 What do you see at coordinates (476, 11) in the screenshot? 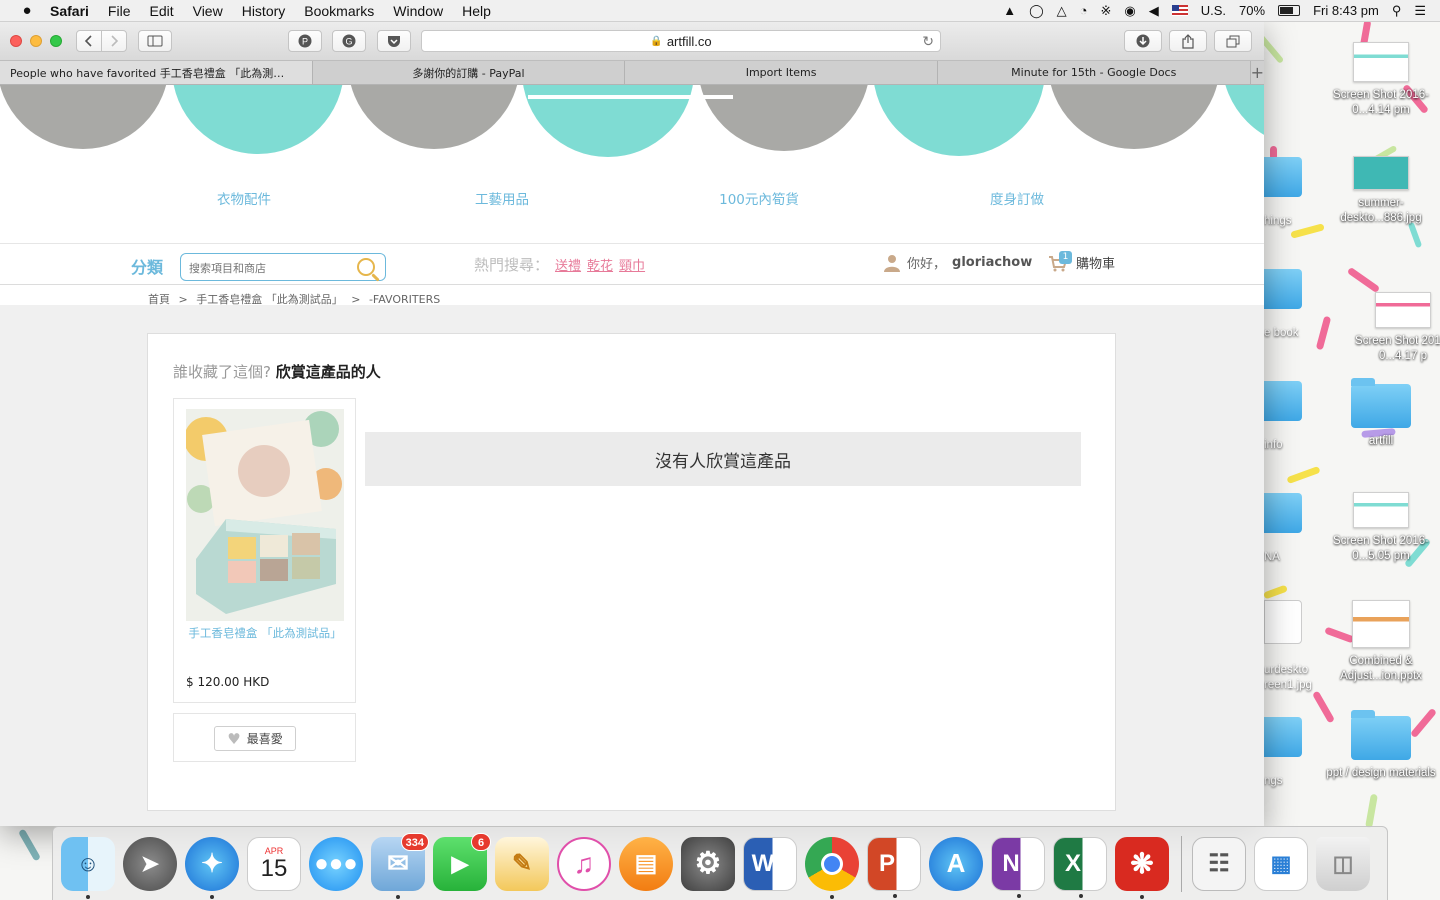
I see `menu-help: Help` at bounding box center [476, 11].